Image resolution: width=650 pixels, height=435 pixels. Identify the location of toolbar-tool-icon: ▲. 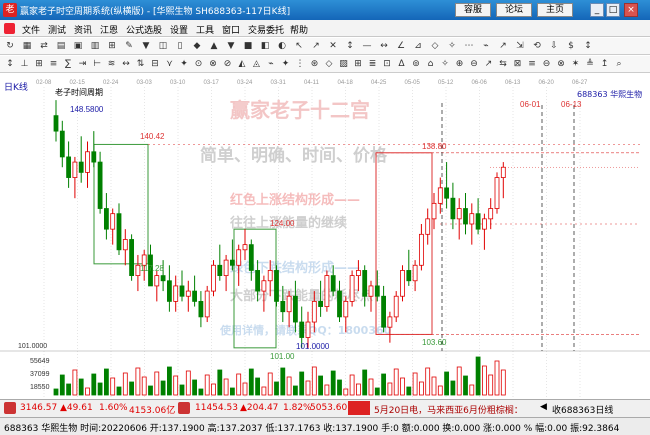
(214, 46).